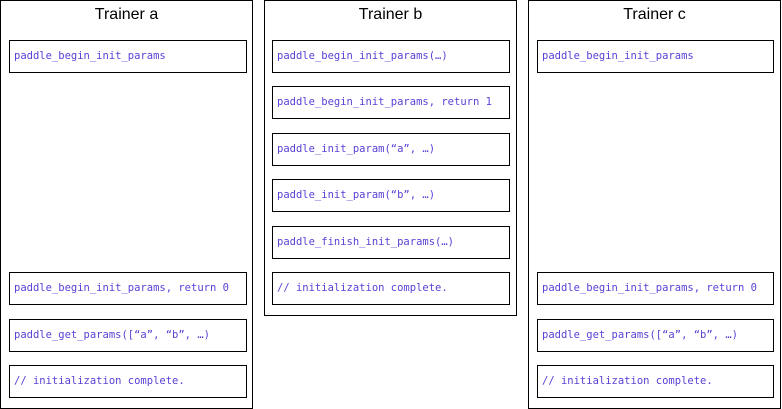 The width and height of the screenshot is (782, 409). What do you see at coordinates (655, 381) in the screenshot?
I see `trainer-c-step-4: // initialization complete.` at bounding box center [655, 381].